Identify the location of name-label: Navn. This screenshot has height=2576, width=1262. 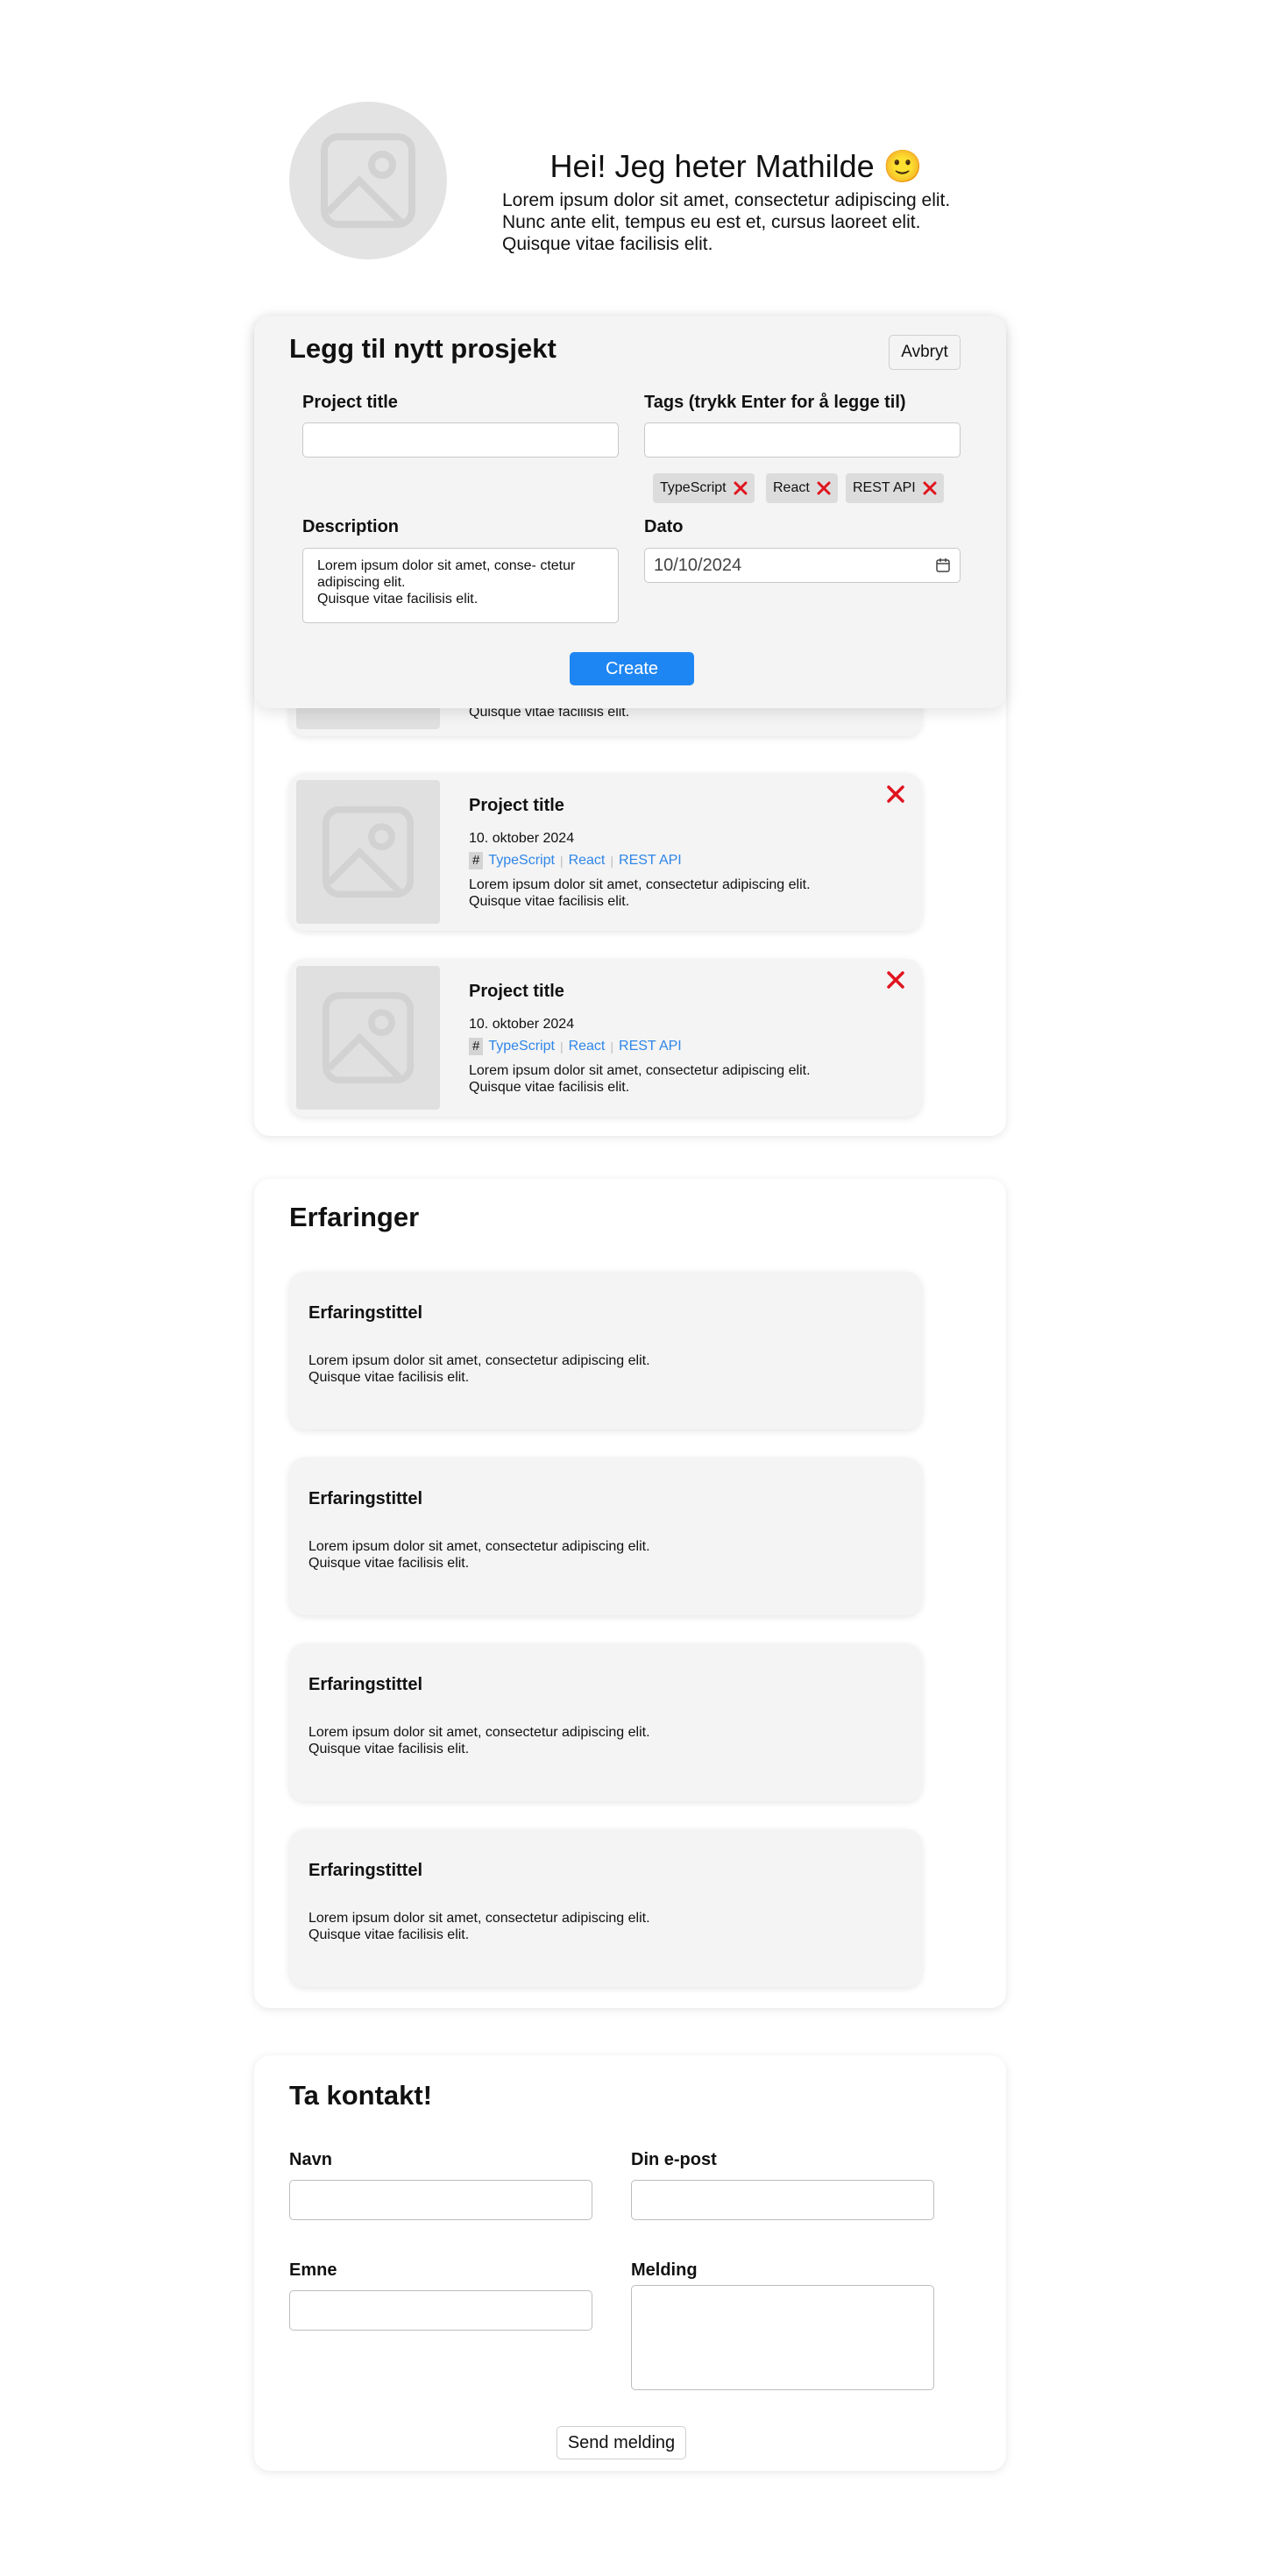
(310, 2159).